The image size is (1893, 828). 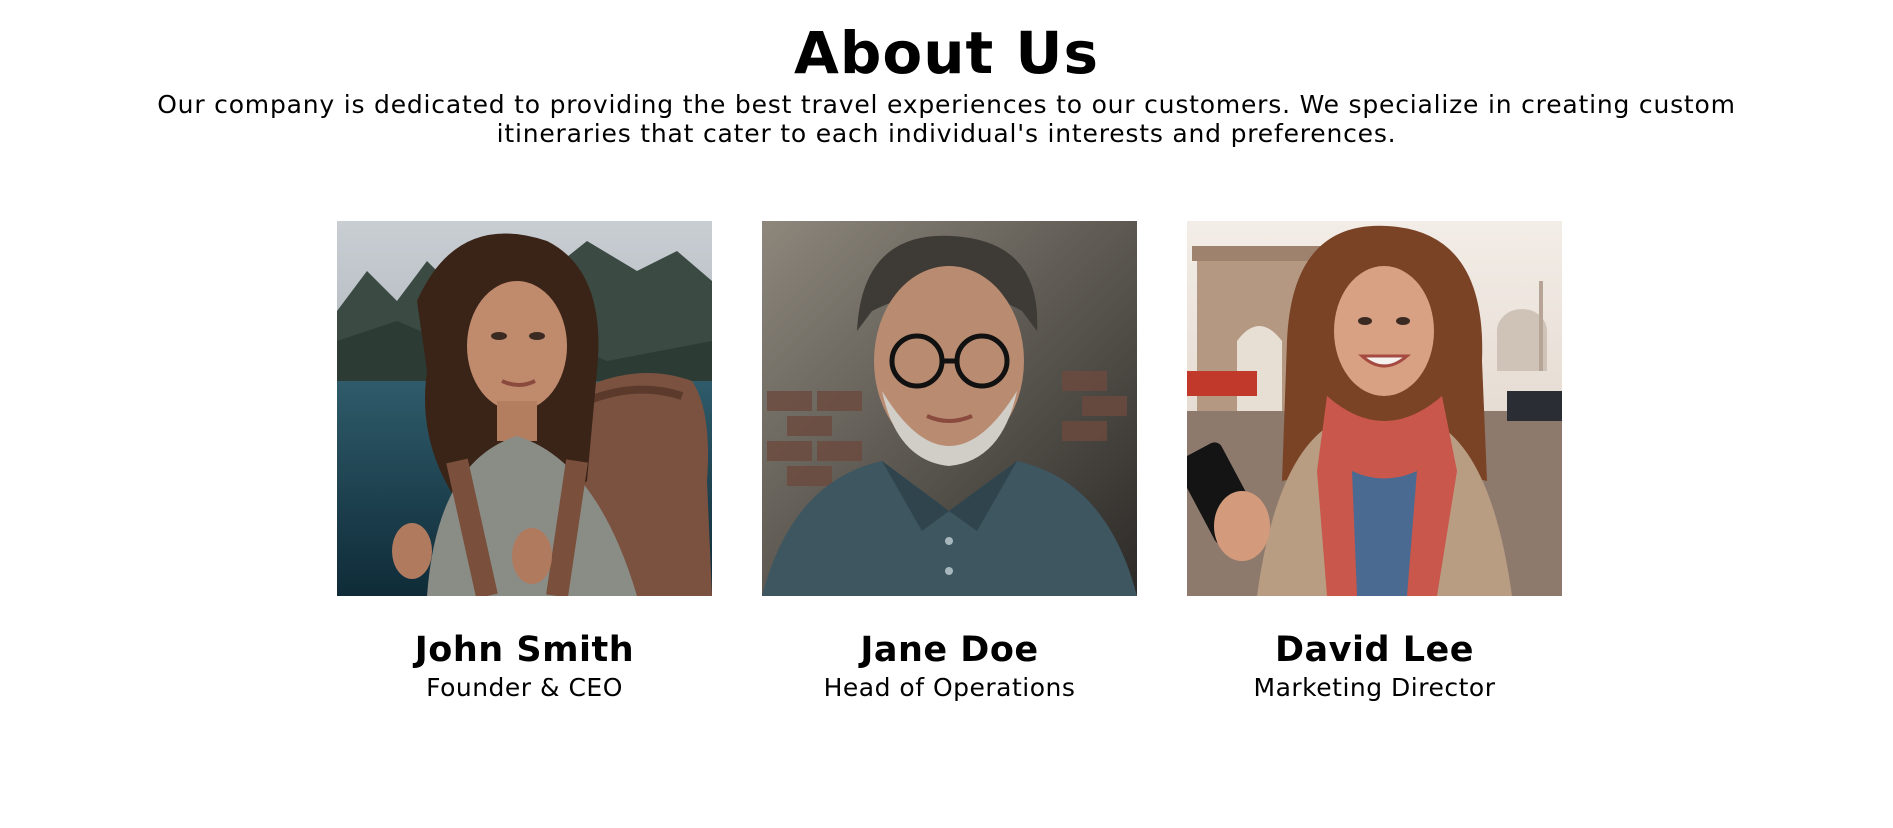 I want to click on team-member-card: David Lee Marketing Director, so click(x=1374, y=471).